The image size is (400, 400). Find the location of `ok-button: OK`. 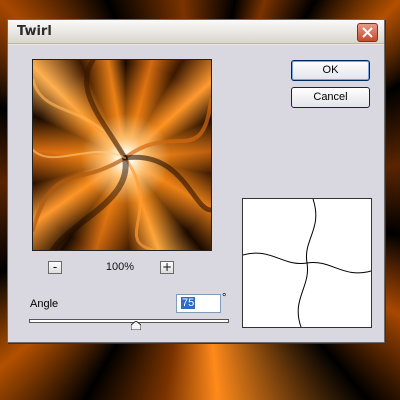

ok-button: OK is located at coordinates (330, 70).